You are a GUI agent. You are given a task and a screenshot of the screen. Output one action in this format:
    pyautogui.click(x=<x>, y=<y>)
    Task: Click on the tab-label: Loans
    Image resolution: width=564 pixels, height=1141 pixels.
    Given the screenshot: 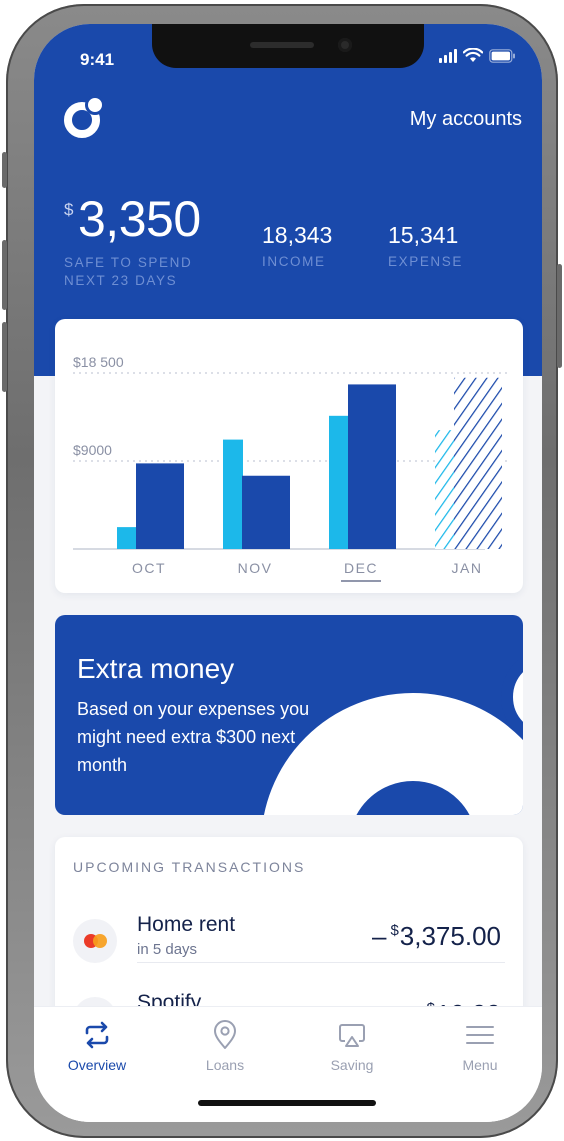 What is the action you would take?
    pyautogui.click(x=225, y=1065)
    